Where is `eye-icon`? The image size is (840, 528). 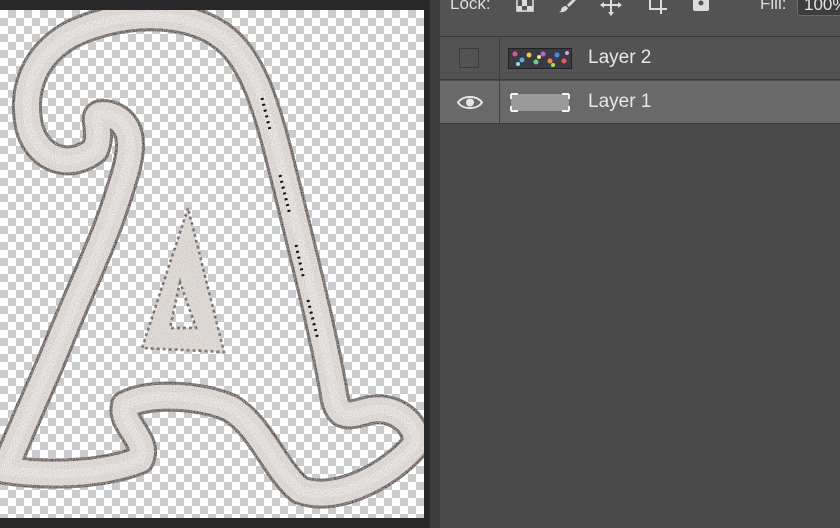 eye-icon is located at coordinates (470, 102).